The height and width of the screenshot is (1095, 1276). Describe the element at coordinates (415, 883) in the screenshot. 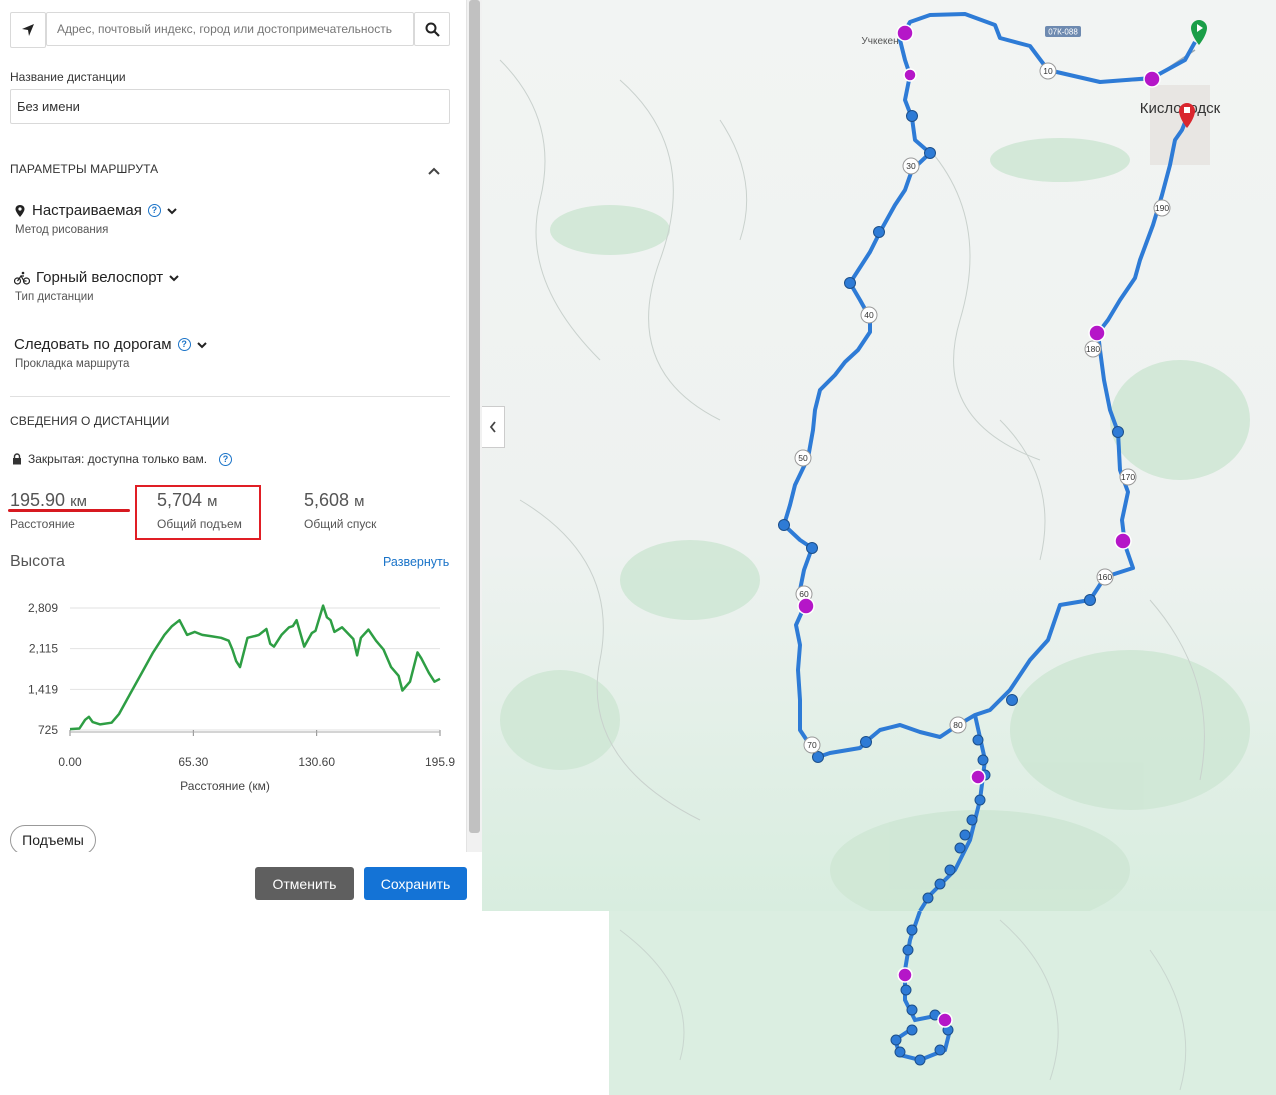

I see `save-button: Сохранить` at that location.